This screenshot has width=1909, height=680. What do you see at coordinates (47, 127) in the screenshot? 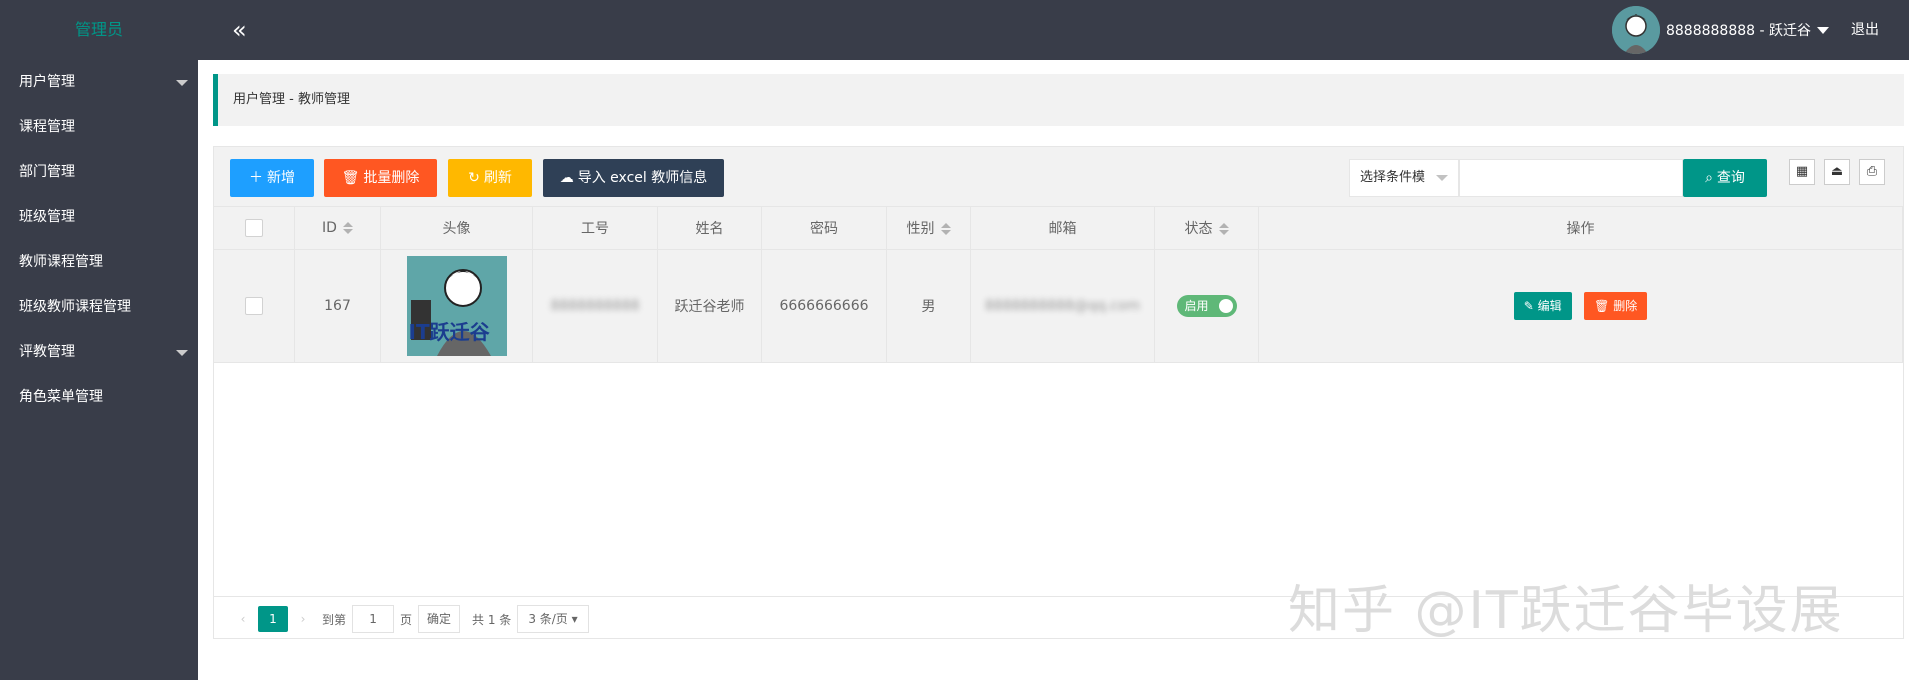
I see `sidebar-item-label: 课程管理` at bounding box center [47, 127].